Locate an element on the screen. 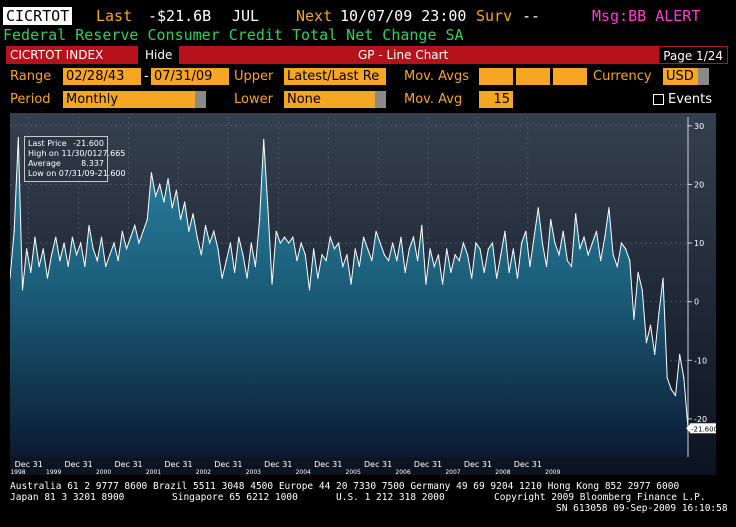 The height and width of the screenshot is (527, 736). currency-dropdown-icon is located at coordinates (703, 76).